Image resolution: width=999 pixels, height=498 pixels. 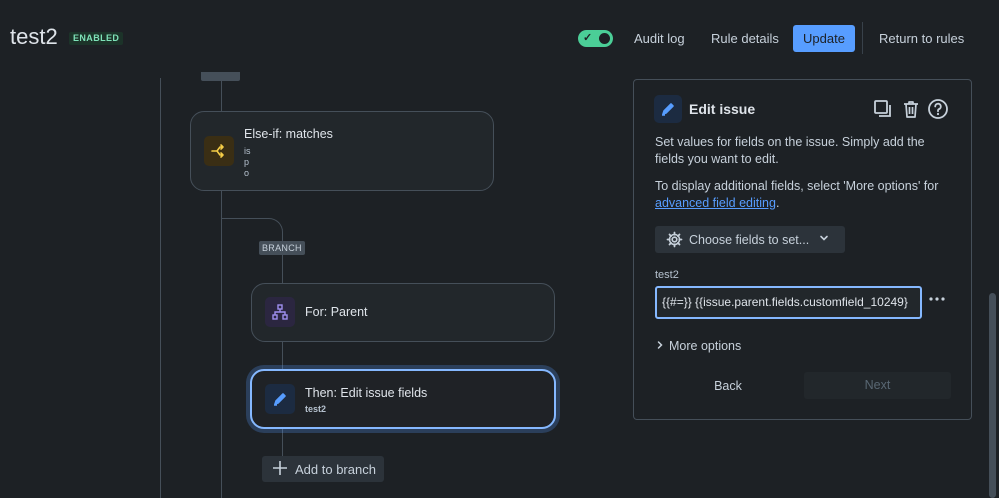 What do you see at coordinates (588, 38) in the screenshot?
I see `check-icon: ✓` at bounding box center [588, 38].